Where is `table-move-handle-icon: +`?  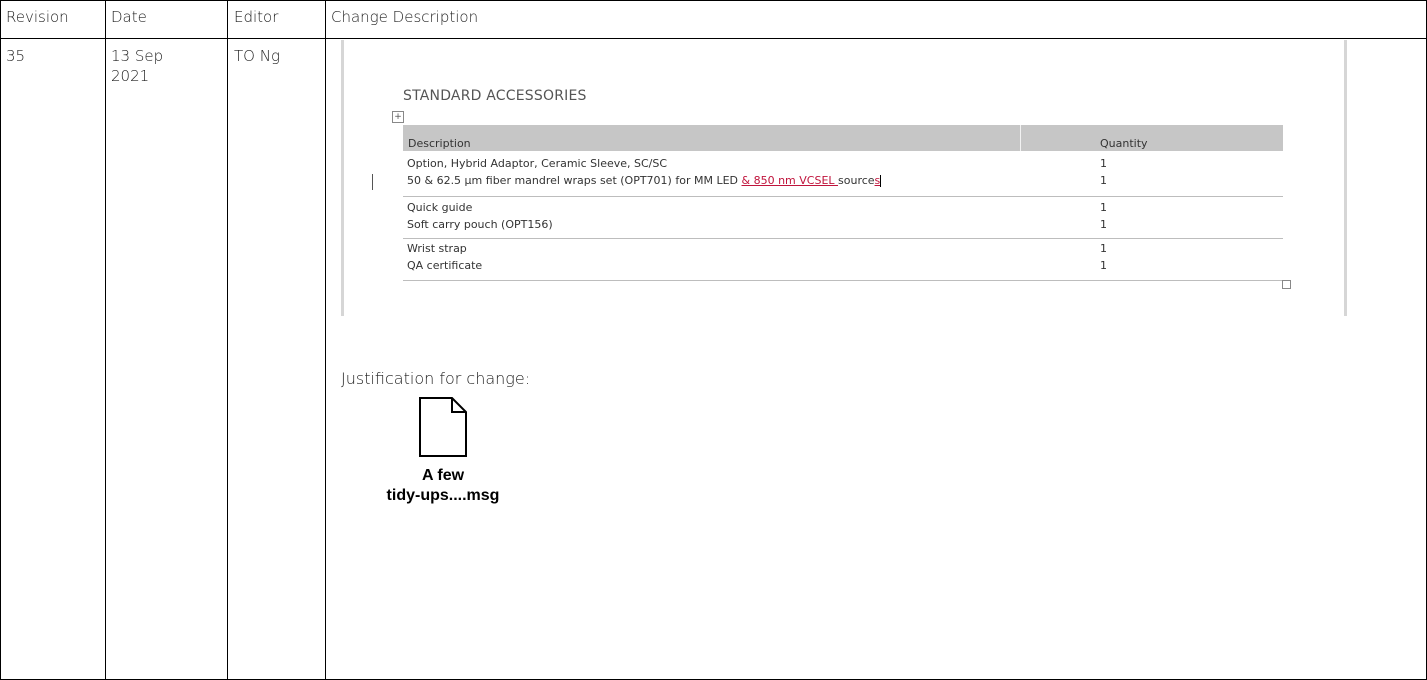 table-move-handle-icon: + is located at coordinates (398, 117).